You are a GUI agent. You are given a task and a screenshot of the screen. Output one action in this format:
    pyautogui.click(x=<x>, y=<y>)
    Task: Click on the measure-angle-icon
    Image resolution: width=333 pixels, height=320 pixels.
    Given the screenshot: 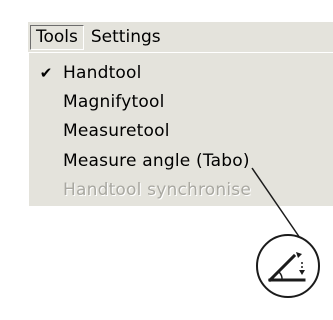 What is the action you would take?
    pyautogui.click(x=286, y=267)
    